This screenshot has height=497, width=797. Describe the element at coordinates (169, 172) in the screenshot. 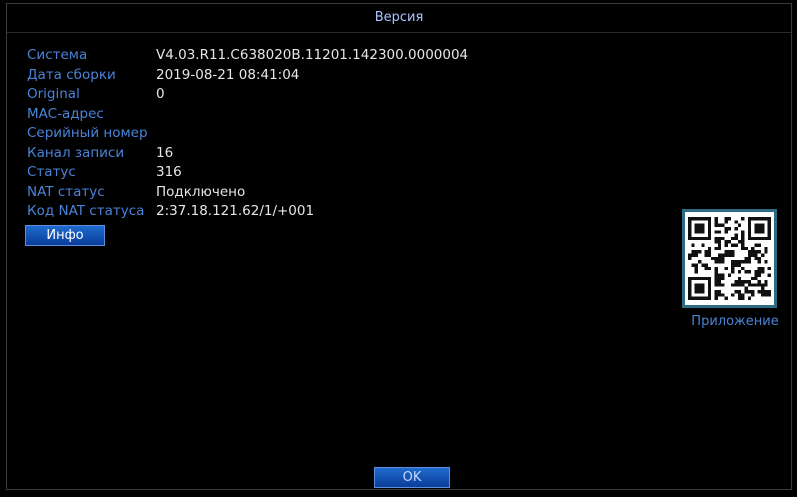

I see `info-value: 316` at that location.